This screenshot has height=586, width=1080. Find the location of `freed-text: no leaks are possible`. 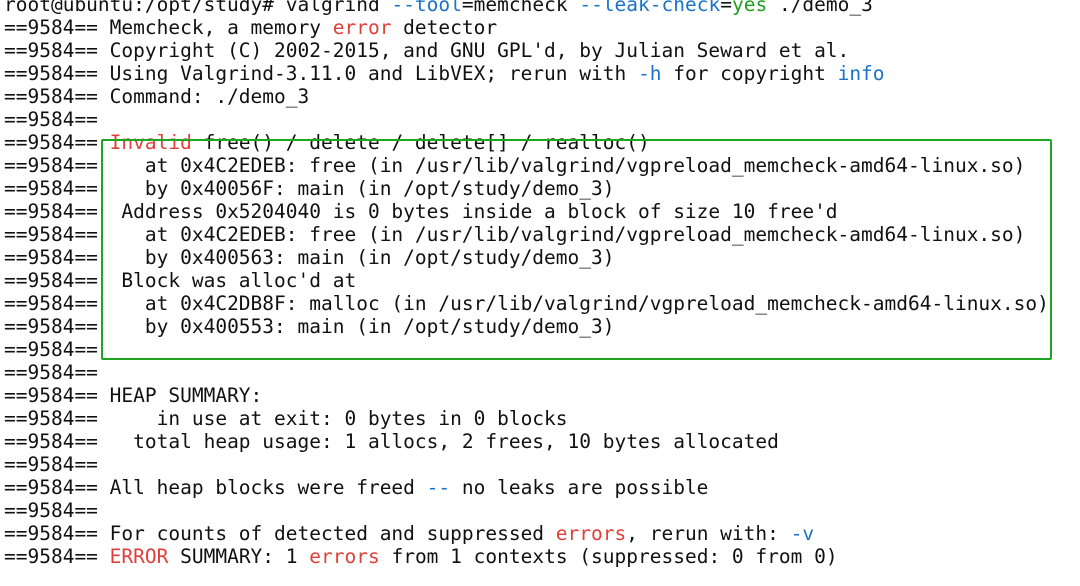

freed-text: no leaks are possible is located at coordinates (579, 487).